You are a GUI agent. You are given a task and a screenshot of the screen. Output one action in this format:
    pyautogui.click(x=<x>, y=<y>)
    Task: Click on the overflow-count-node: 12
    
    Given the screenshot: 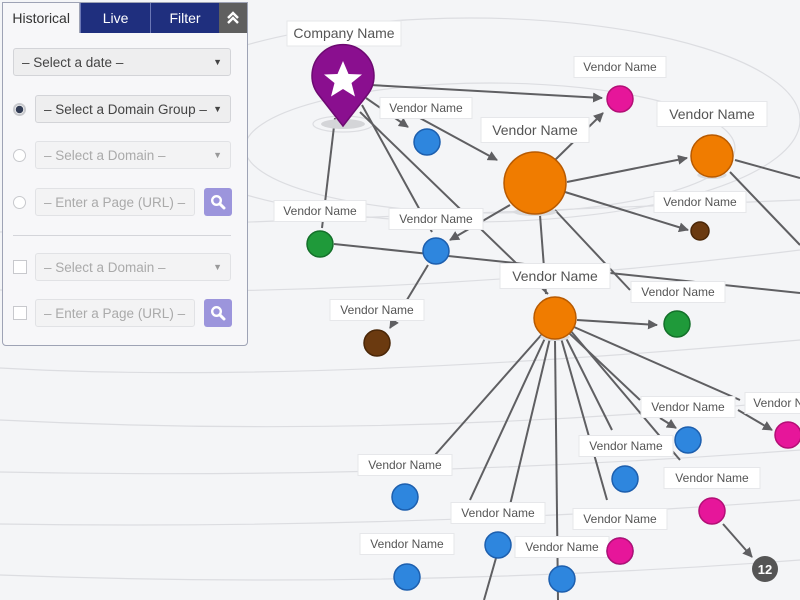 What is the action you would take?
    pyautogui.click(x=765, y=569)
    